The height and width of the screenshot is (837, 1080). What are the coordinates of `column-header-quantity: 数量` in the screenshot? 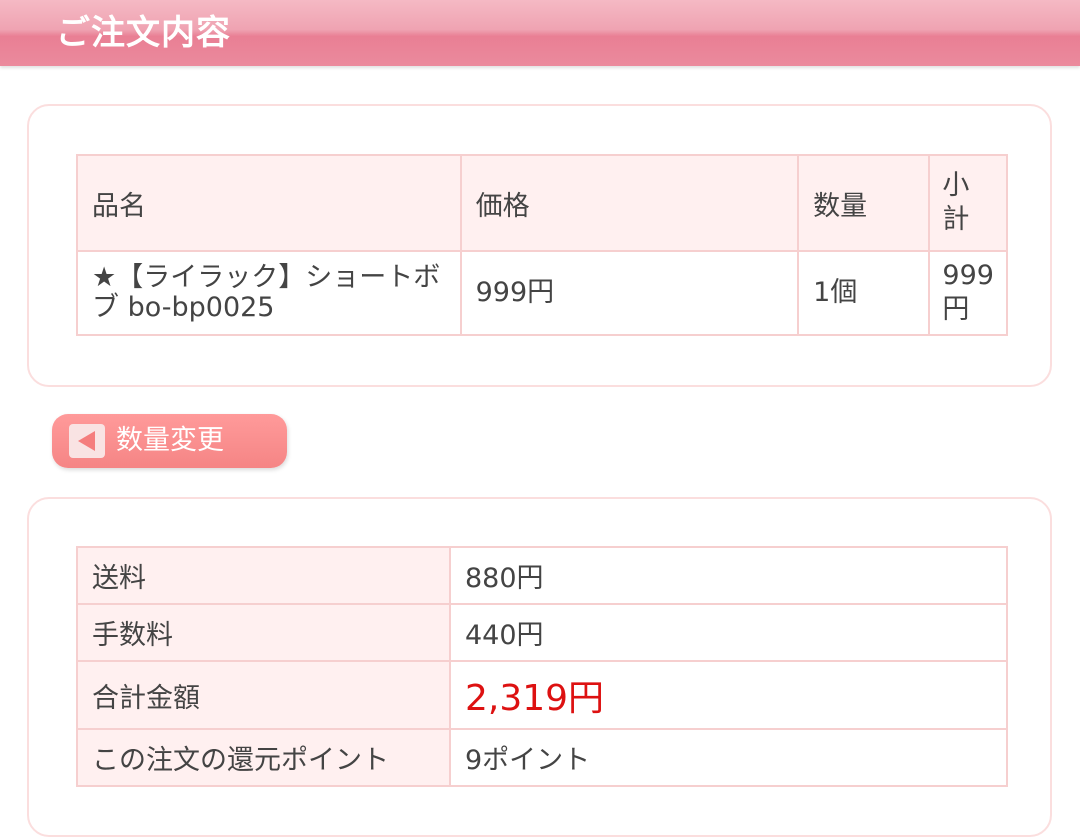 It's located at (864, 203).